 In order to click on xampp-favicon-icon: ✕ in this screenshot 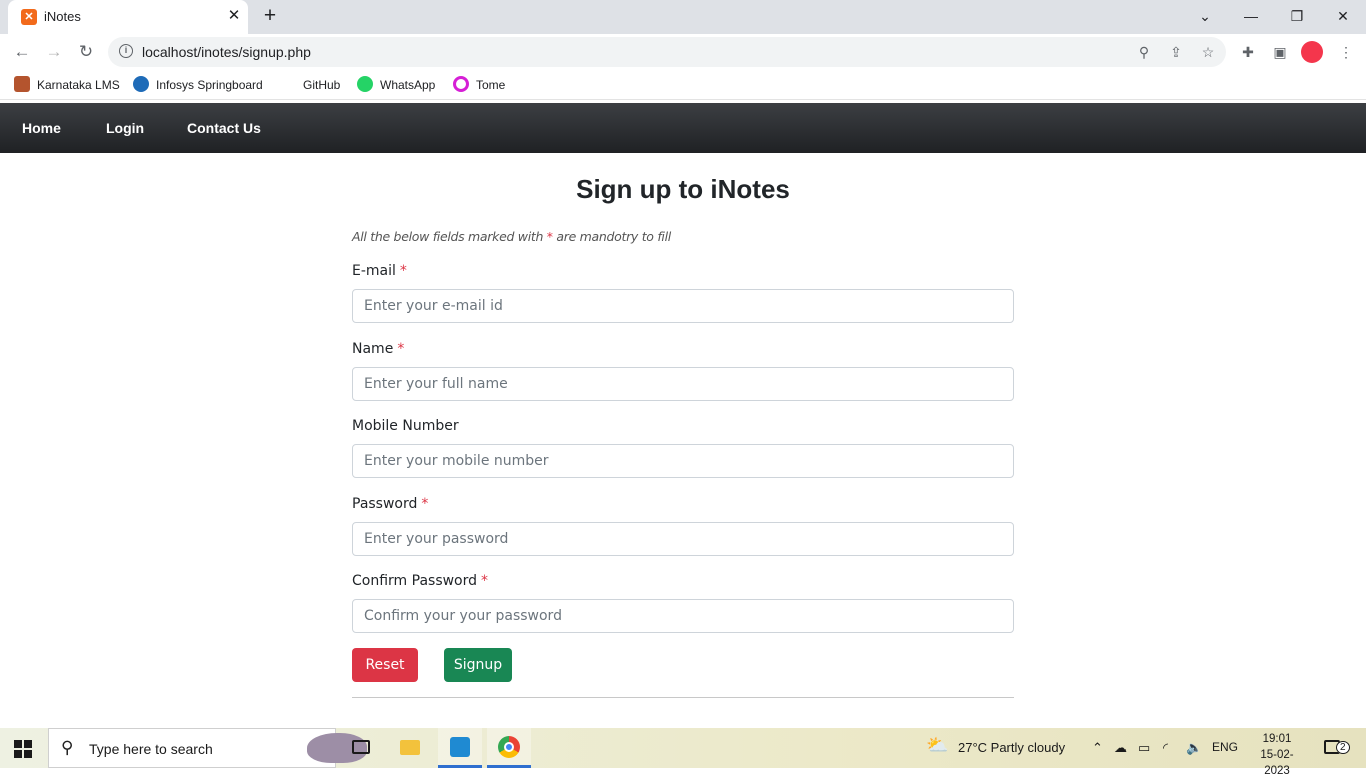, I will do `click(29, 17)`.